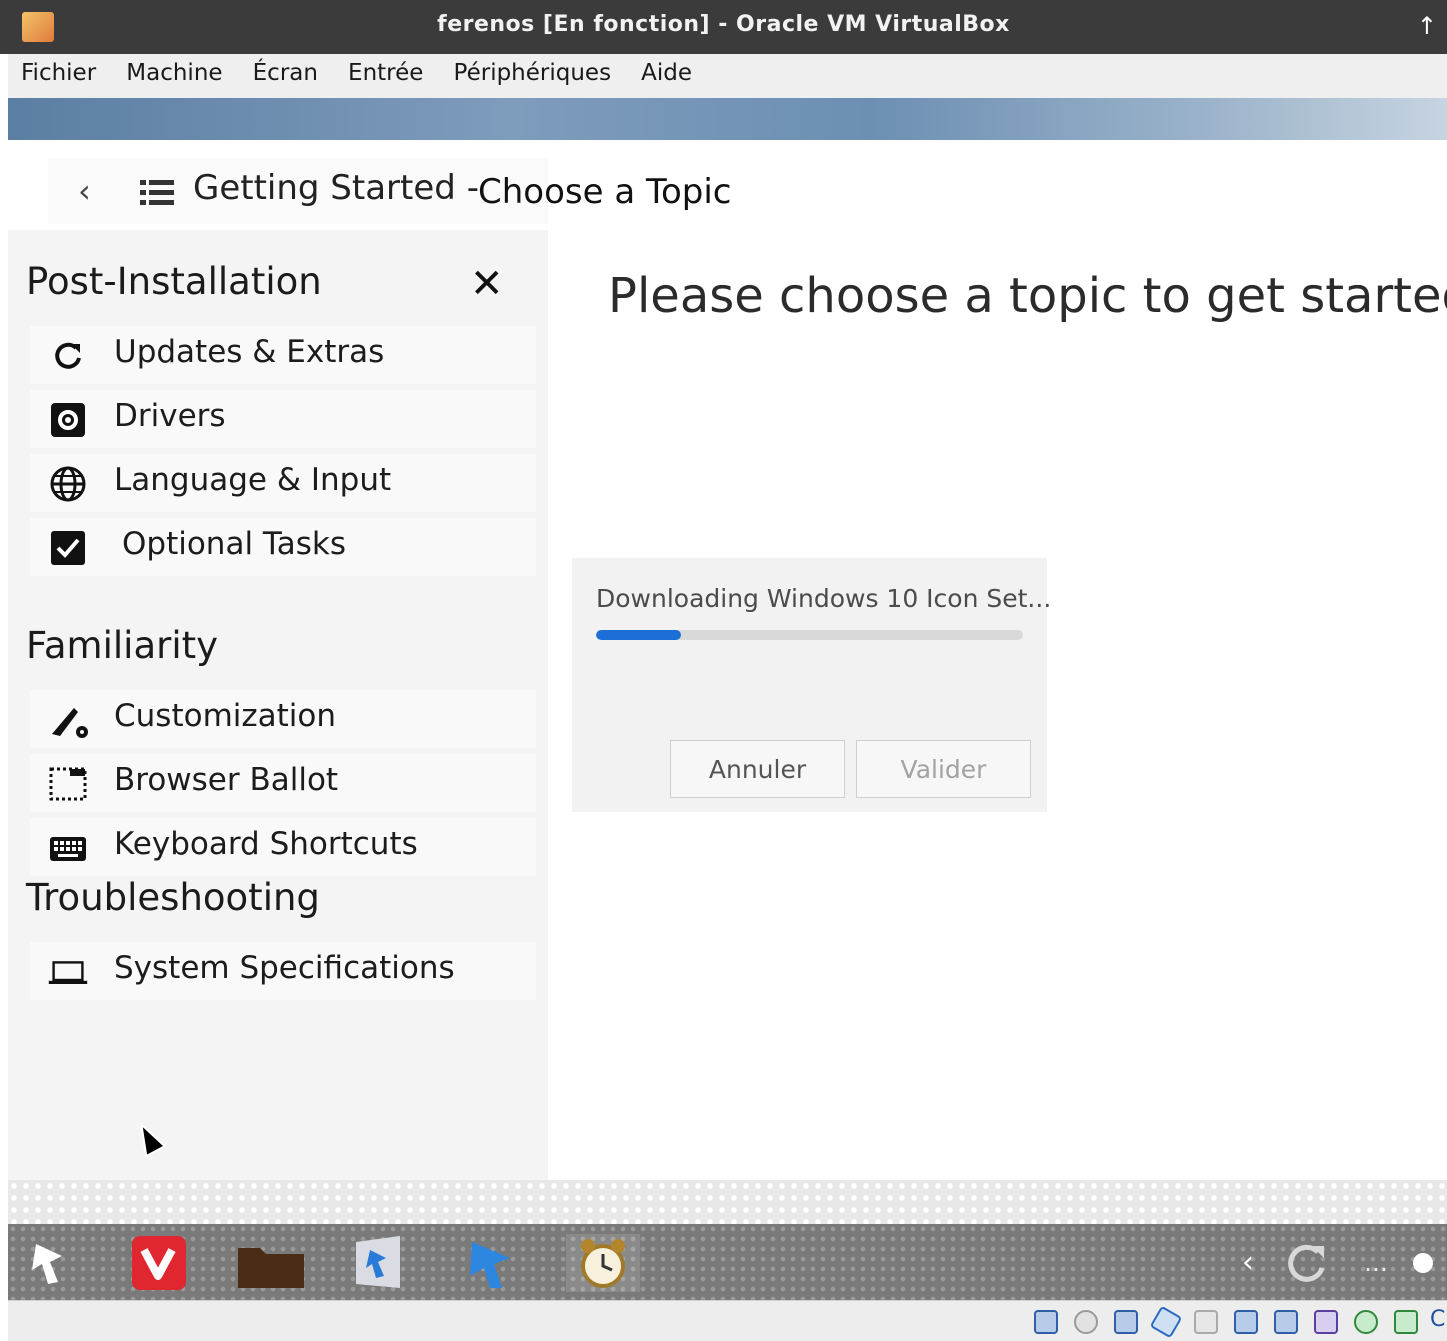 Image resolution: width=1447 pixels, height=1341 pixels. Describe the element at coordinates (1427, 26) in the screenshot. I see `maximize-icon: ↑` at that location.